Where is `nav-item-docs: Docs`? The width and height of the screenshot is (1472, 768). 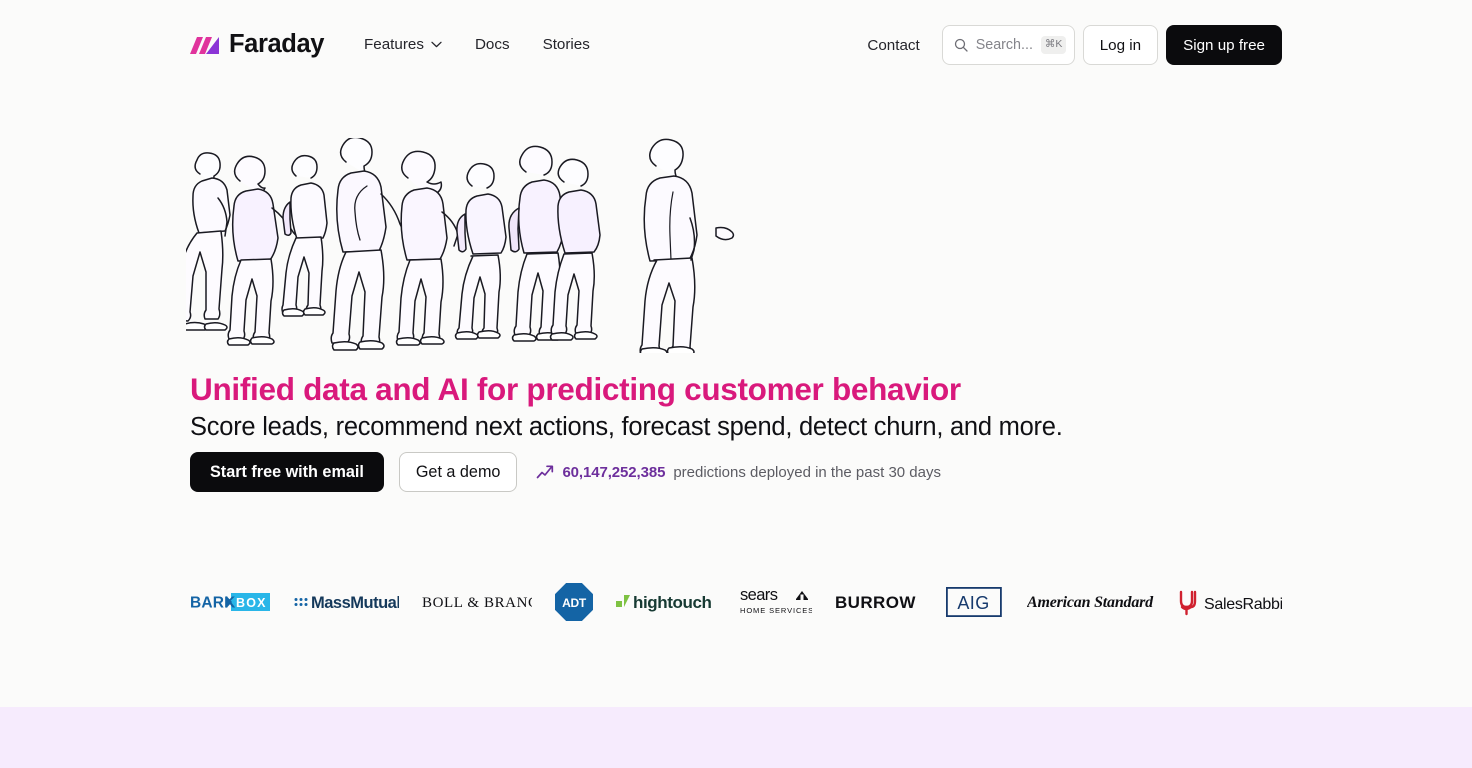 nav-item-docs: Docs is located at coordinates (492, 44).